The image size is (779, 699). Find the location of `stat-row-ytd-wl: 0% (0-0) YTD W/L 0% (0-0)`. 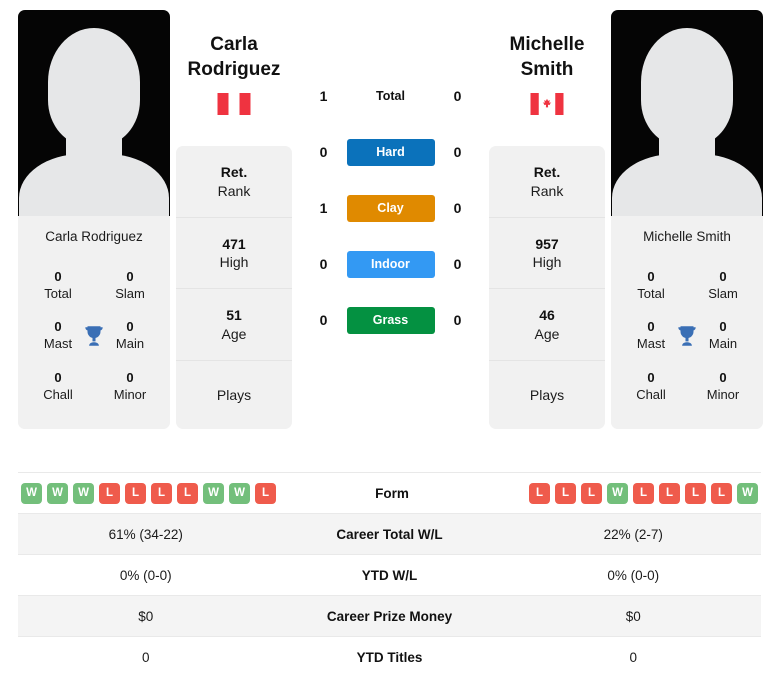

stat-row-ytd-wl: 0% (0-0) YTD W/L 0% (0-0) is located at coordinates (389, 574).